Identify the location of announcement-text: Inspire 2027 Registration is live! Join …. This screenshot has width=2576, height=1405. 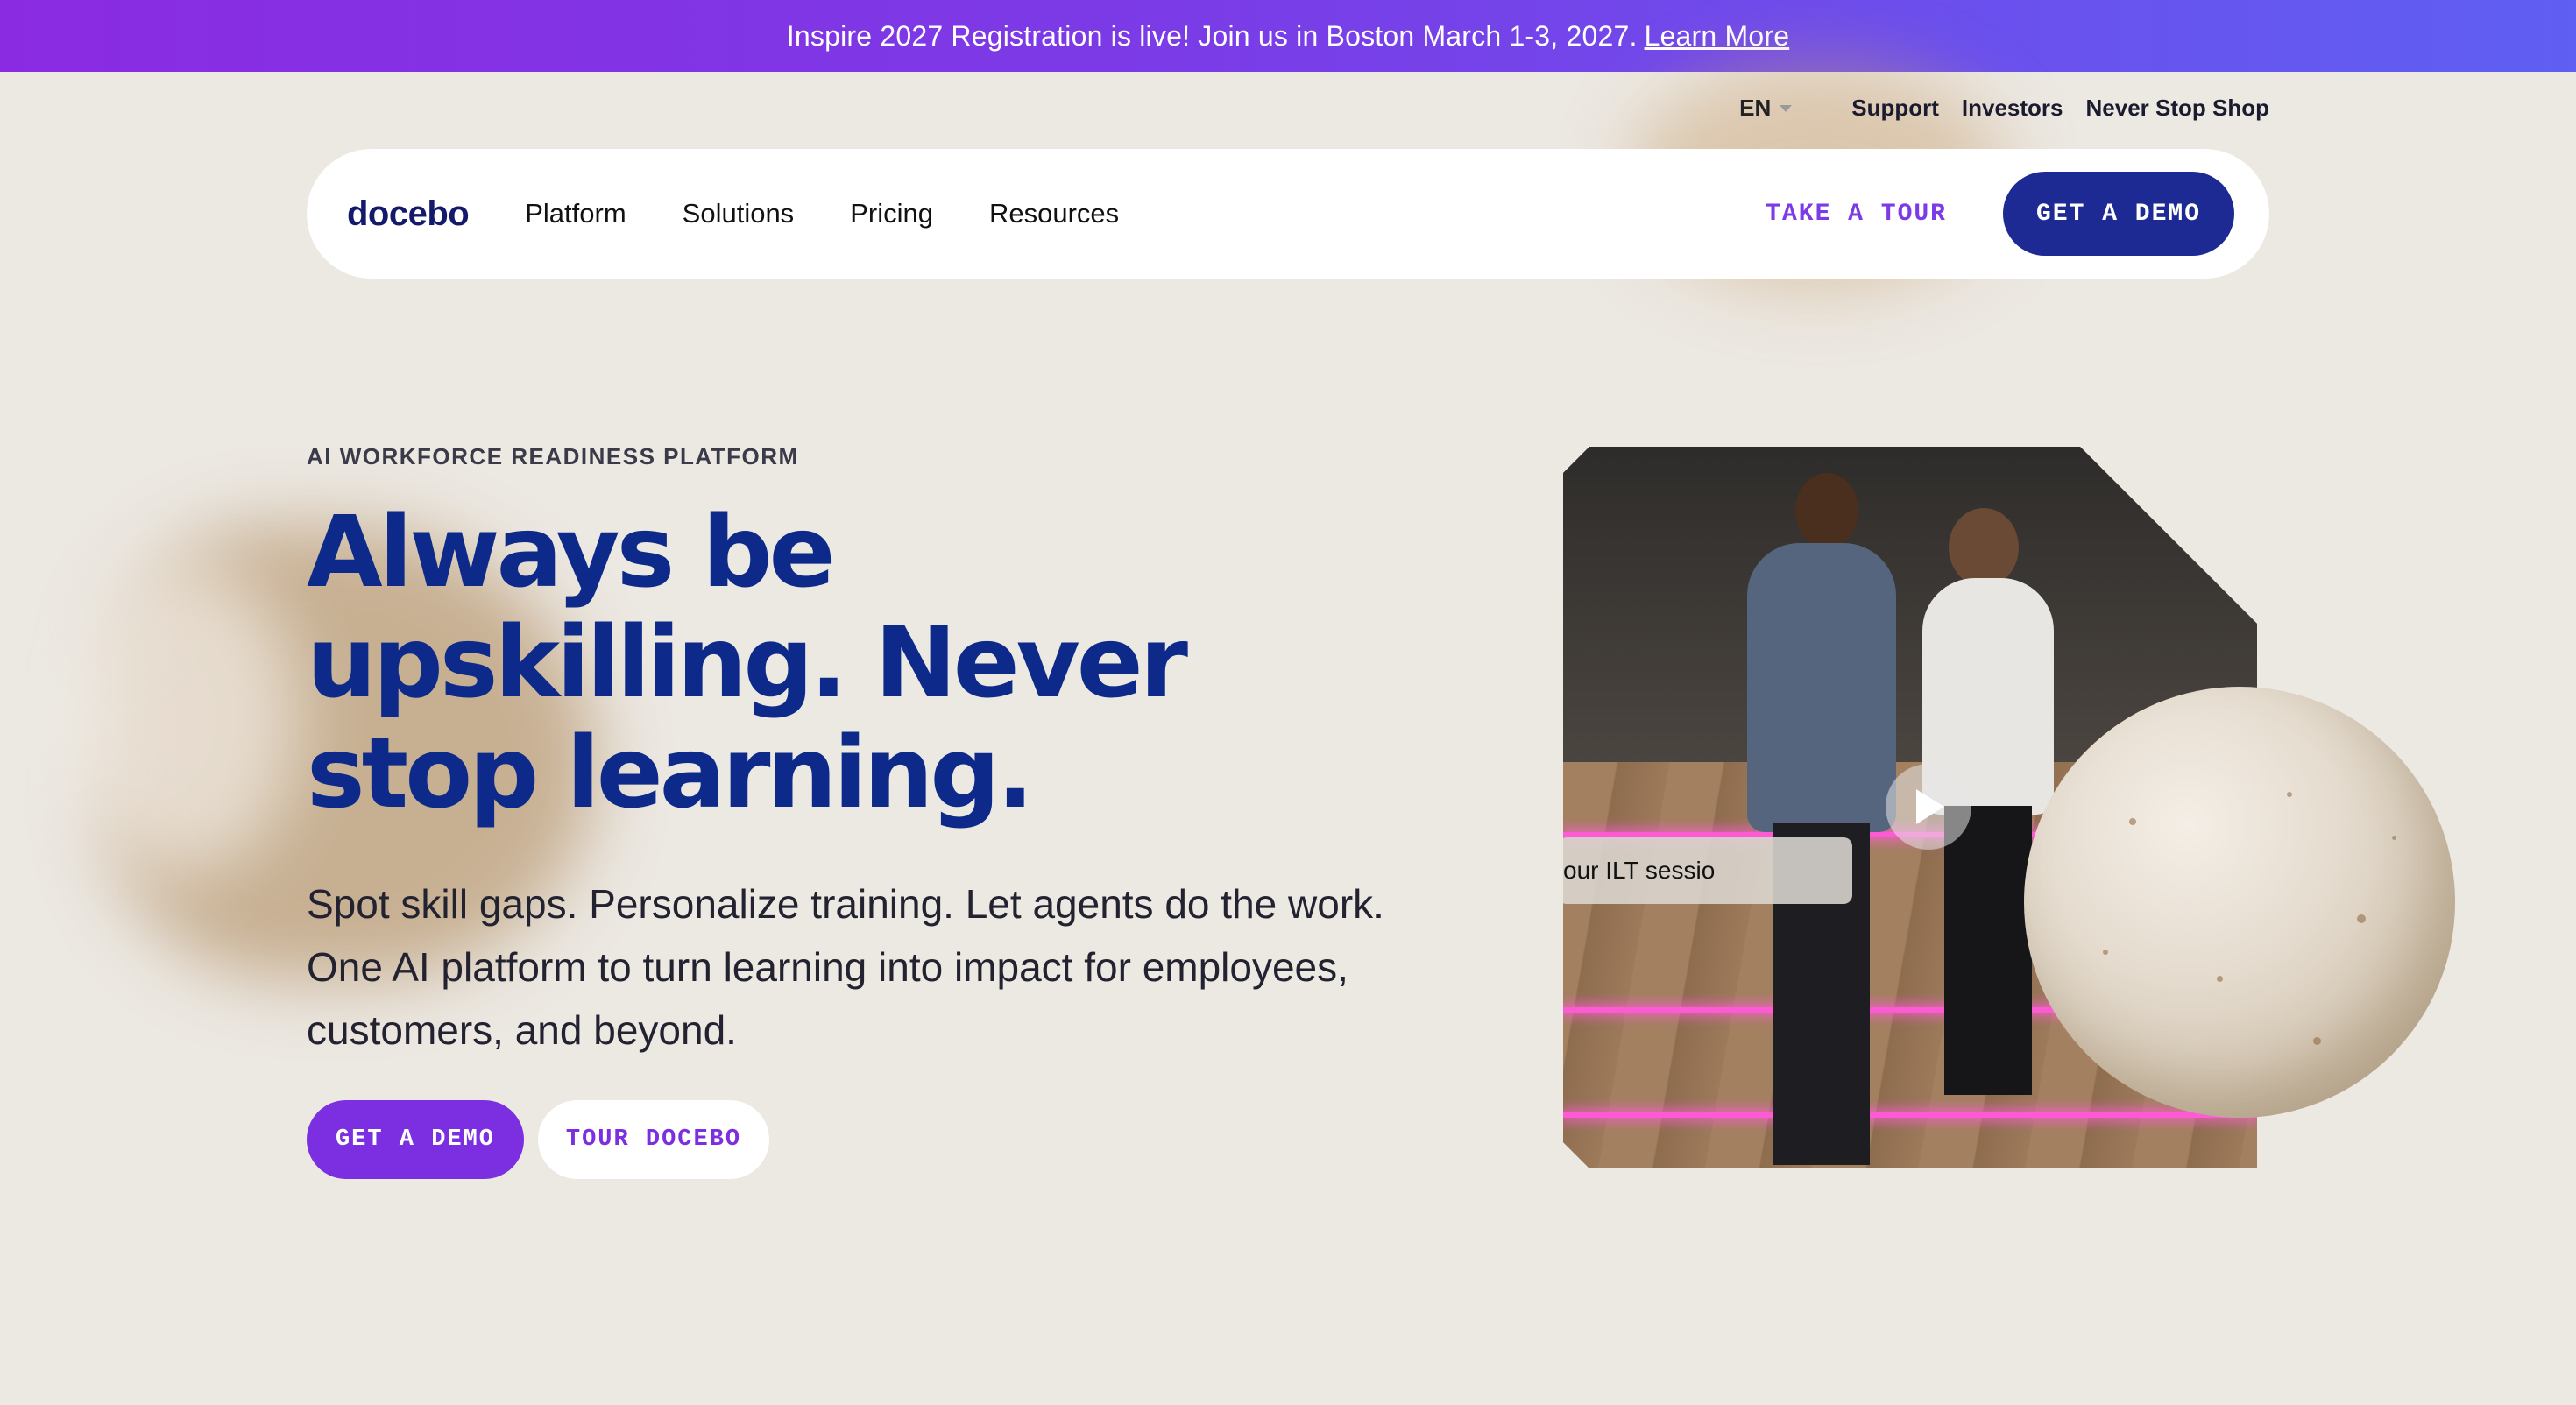
(1212, 35).